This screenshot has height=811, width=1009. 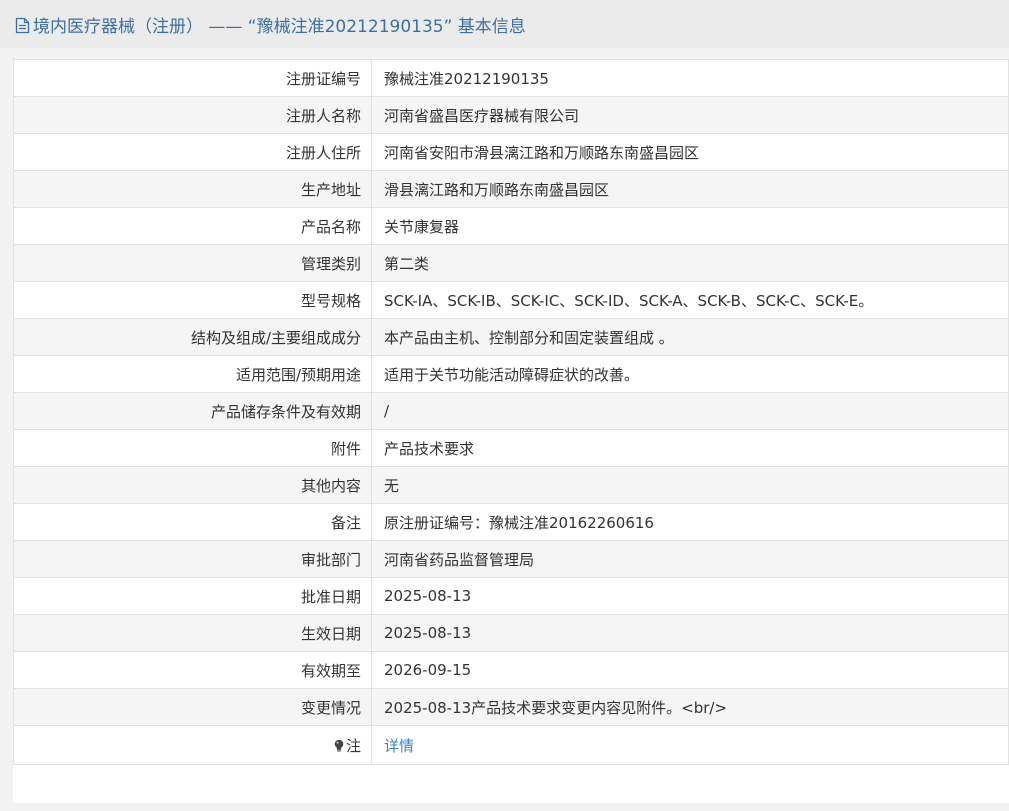 I want to click on field-value: 河南省安阳市滑县漓江路和万顺路东南盛昌园区, so click(x=690, y=152).